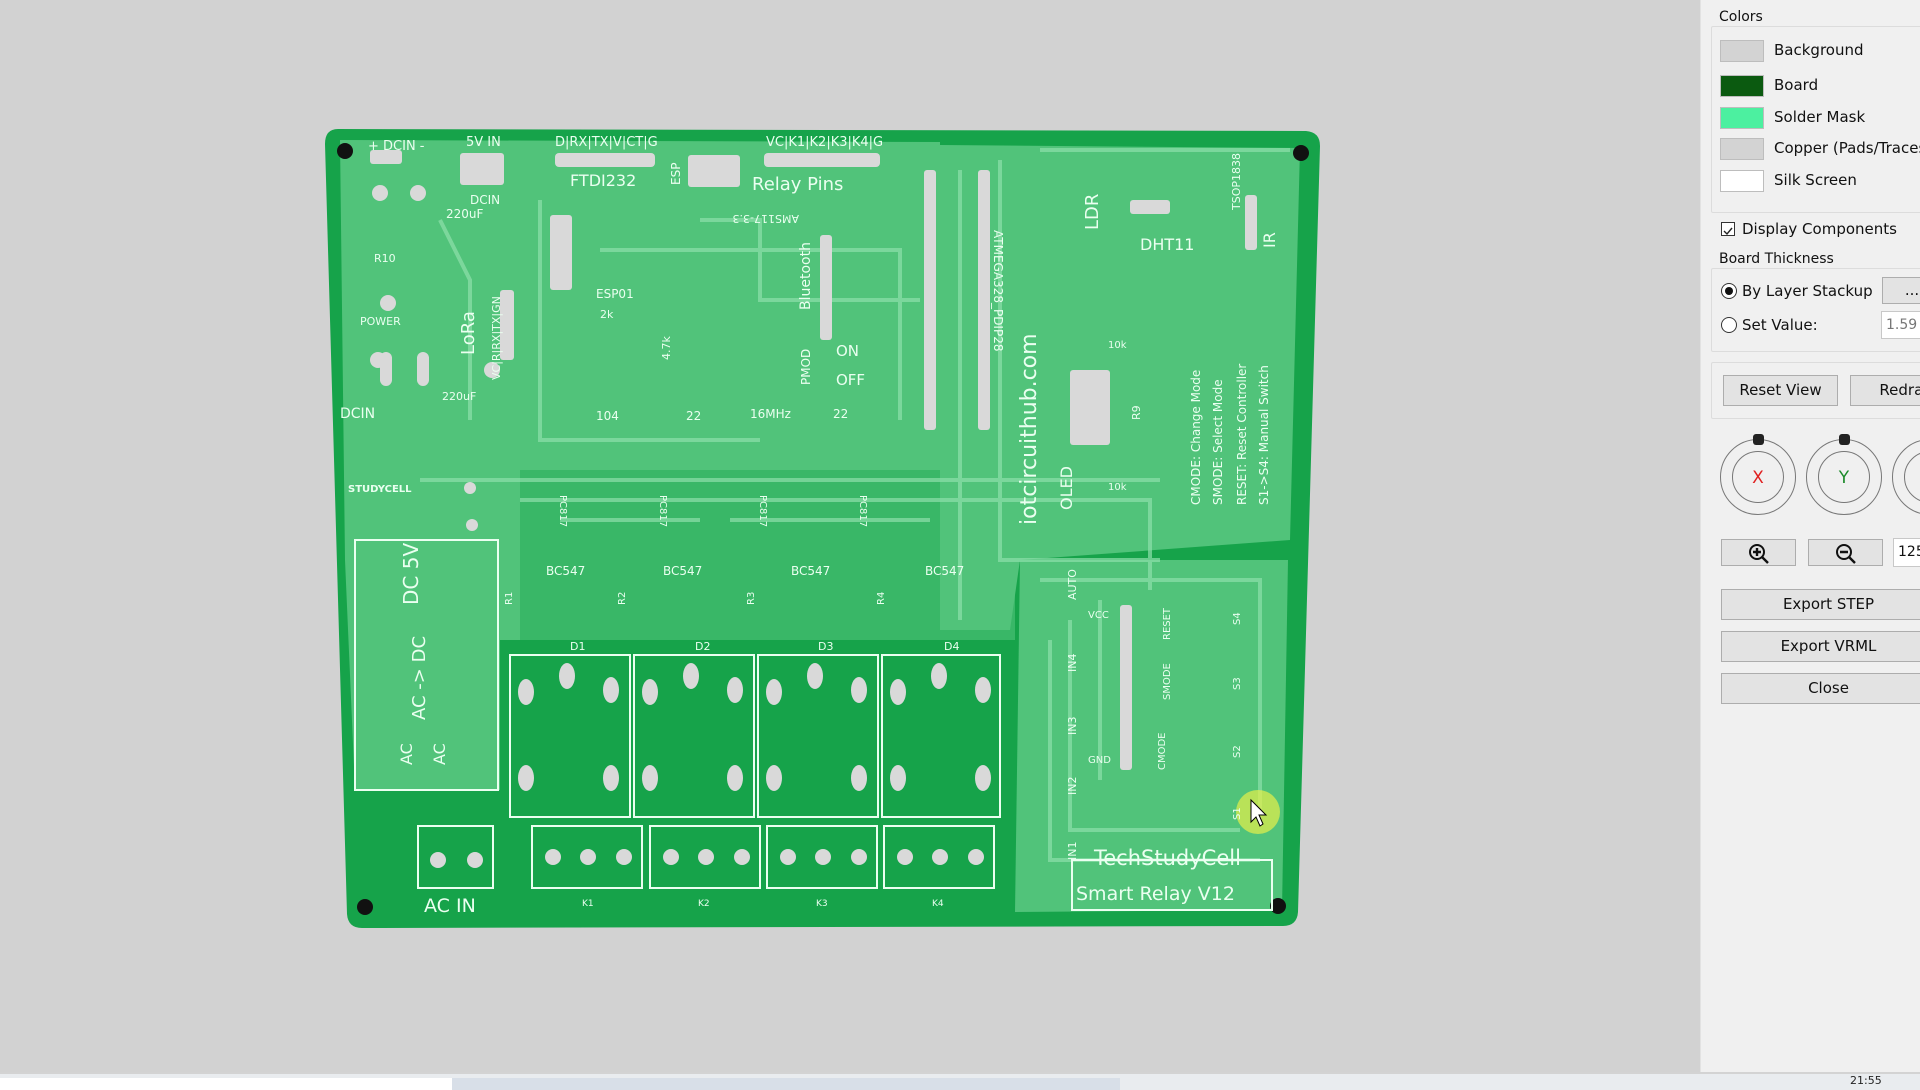  What do you see at coordinates (1742, 51) in the screenshot?
I see `color-swatch-background` at bounding box center [1742, 51].